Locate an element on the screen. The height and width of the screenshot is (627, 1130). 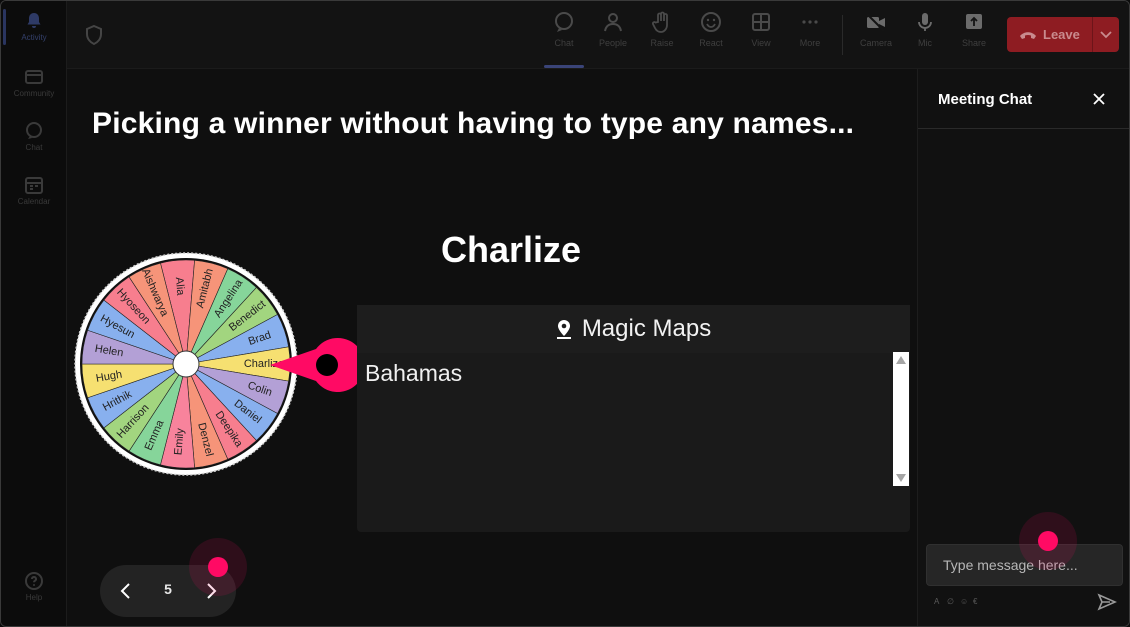
chat-bubble-icon is located at coordinates (564, 22).